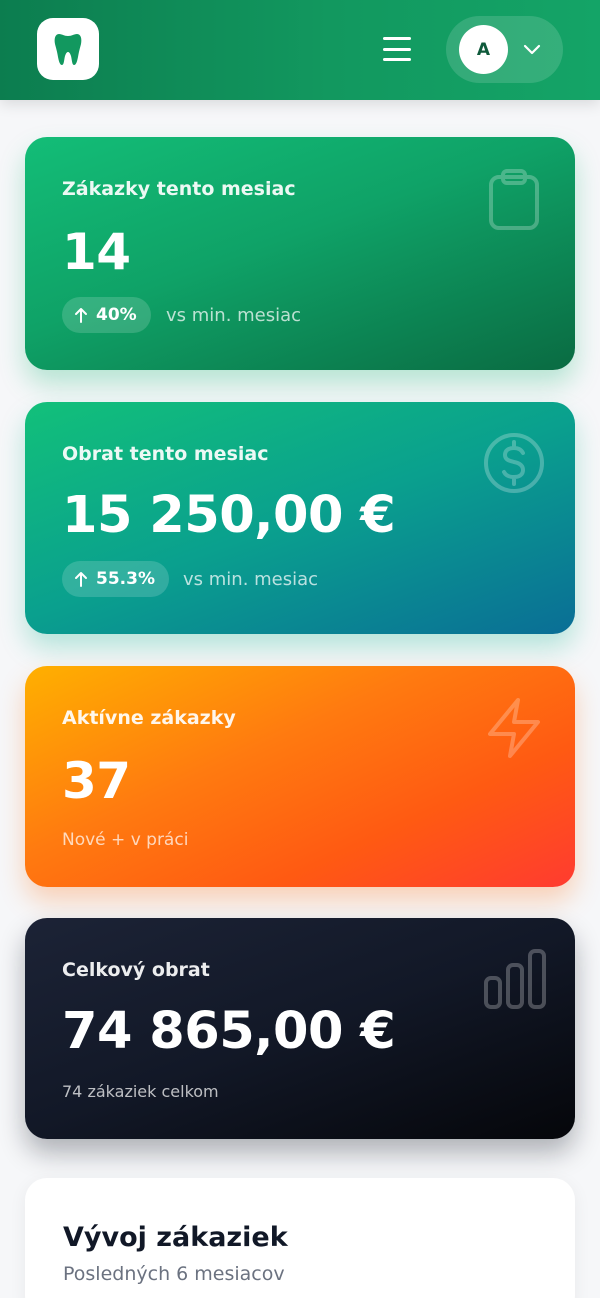  I want to click on app-logo, so click(68, 49).